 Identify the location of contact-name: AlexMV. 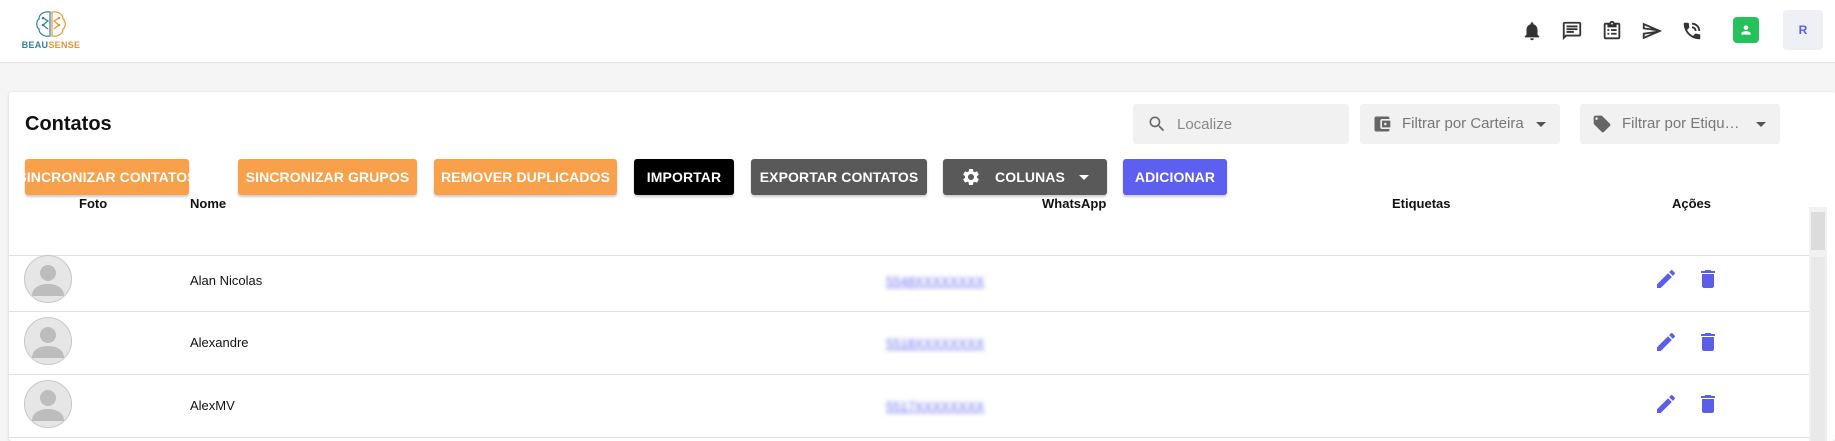
(212, 405).